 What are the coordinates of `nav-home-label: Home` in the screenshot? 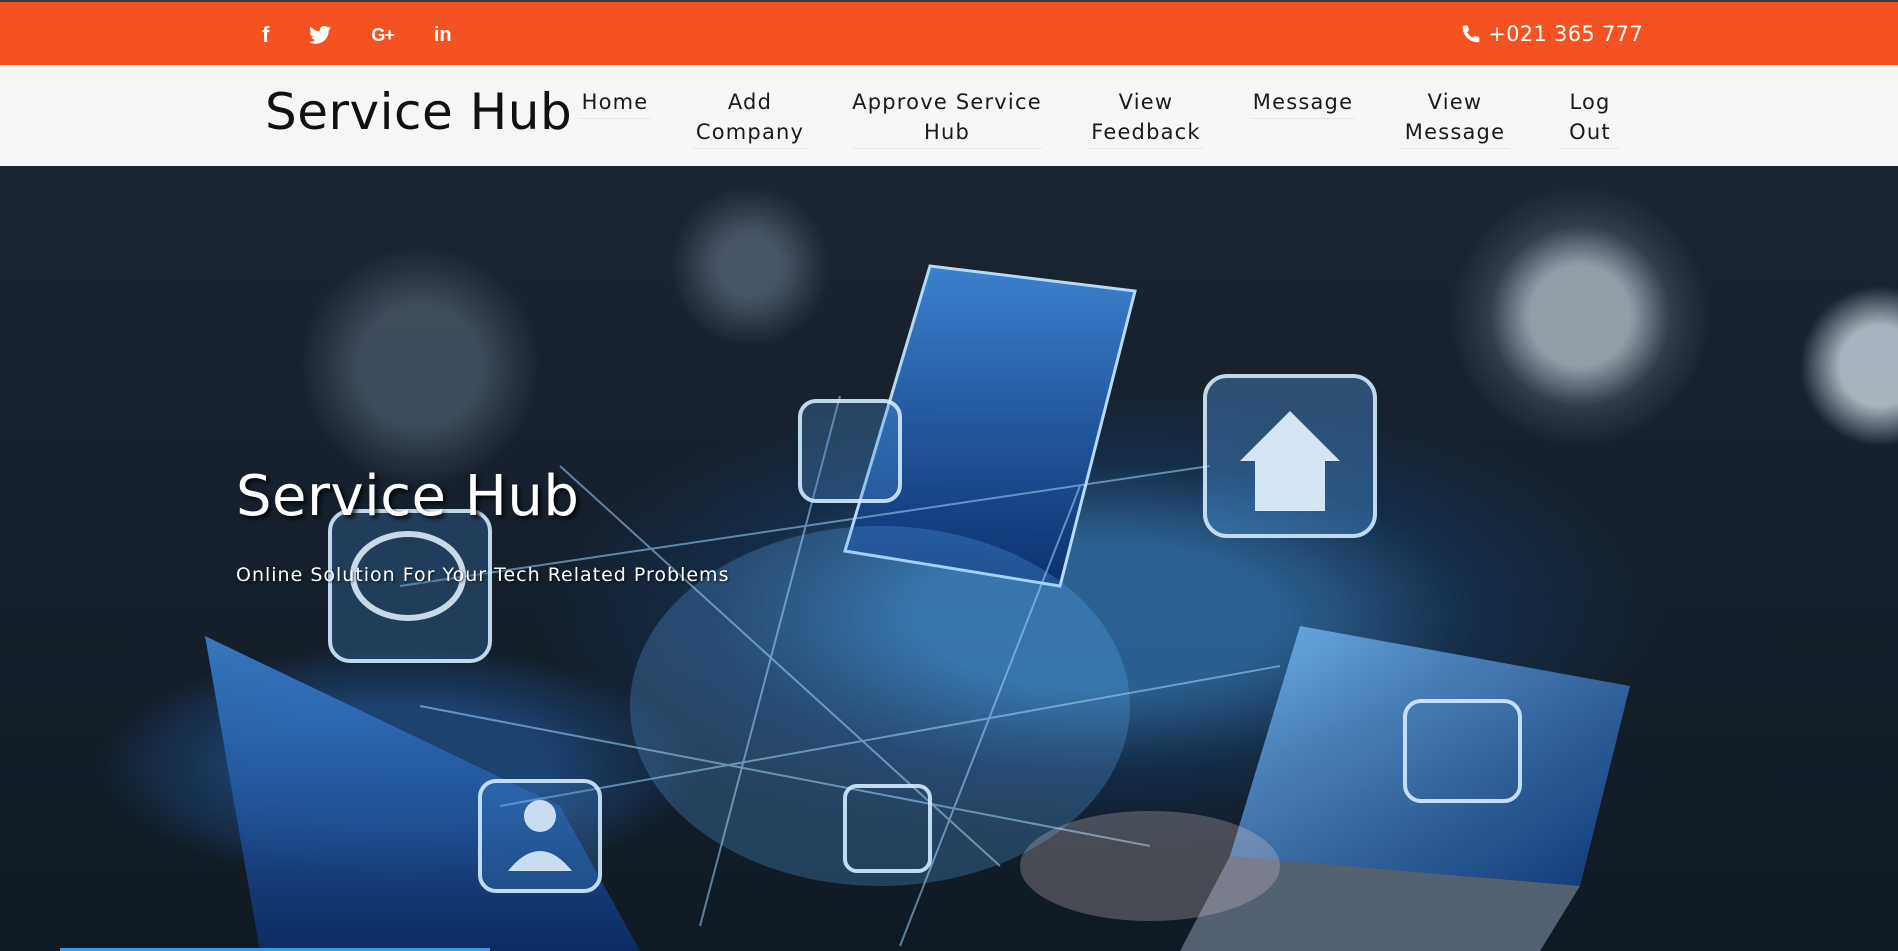 It's located at (615, 102).